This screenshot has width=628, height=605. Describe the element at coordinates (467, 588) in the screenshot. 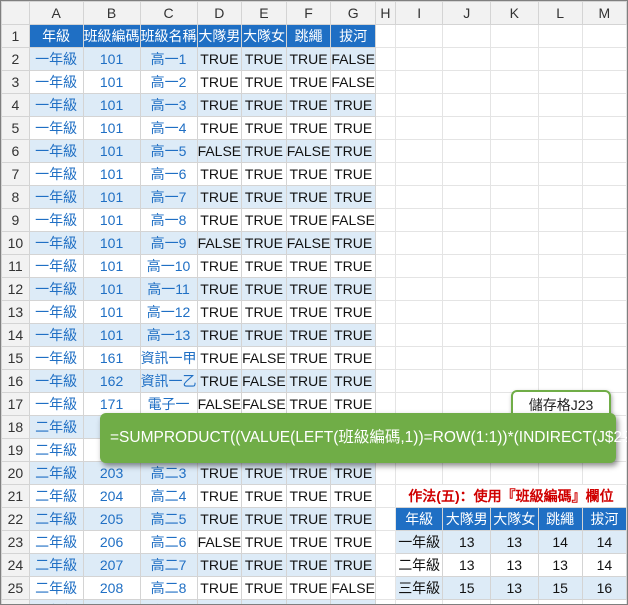

I see `summary-cell: 15` at that location.